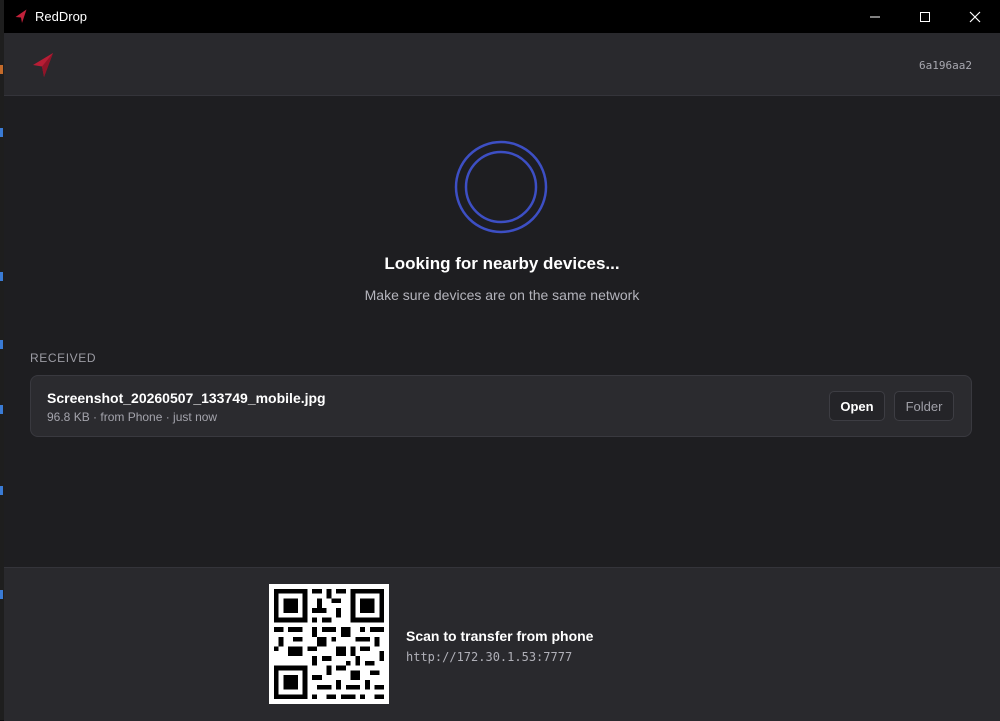  Describe the element at coordinates (61, 16) in the screenshot. I see `window-title: RedDrop` at that location.